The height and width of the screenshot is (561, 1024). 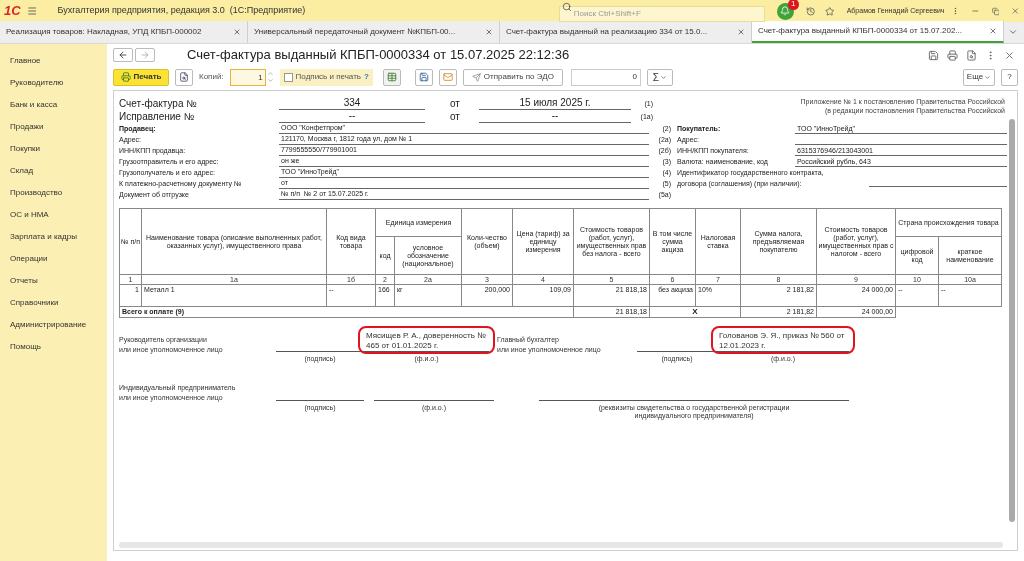 What do you see at coordinates (247, 77) in the screenshot?
I see `copies-field: 1` at bounding box center [247, 77].